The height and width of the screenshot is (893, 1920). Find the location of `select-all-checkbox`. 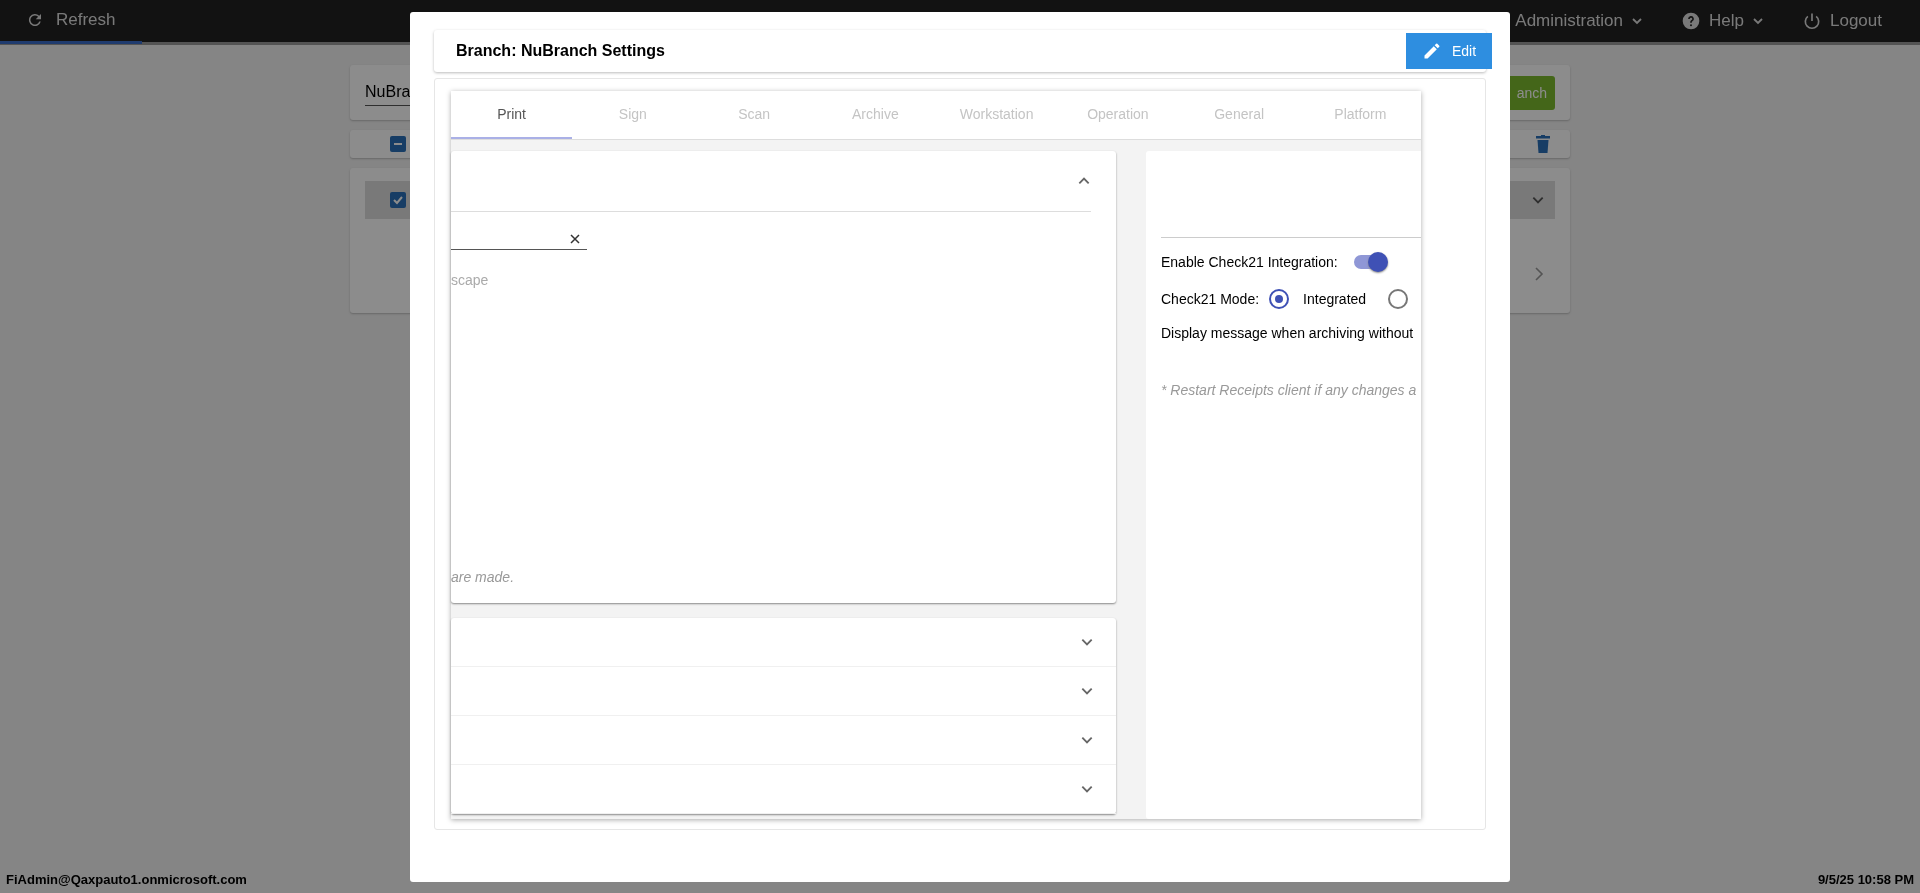

select-all-checkbox is located at coordinates (398, 144).